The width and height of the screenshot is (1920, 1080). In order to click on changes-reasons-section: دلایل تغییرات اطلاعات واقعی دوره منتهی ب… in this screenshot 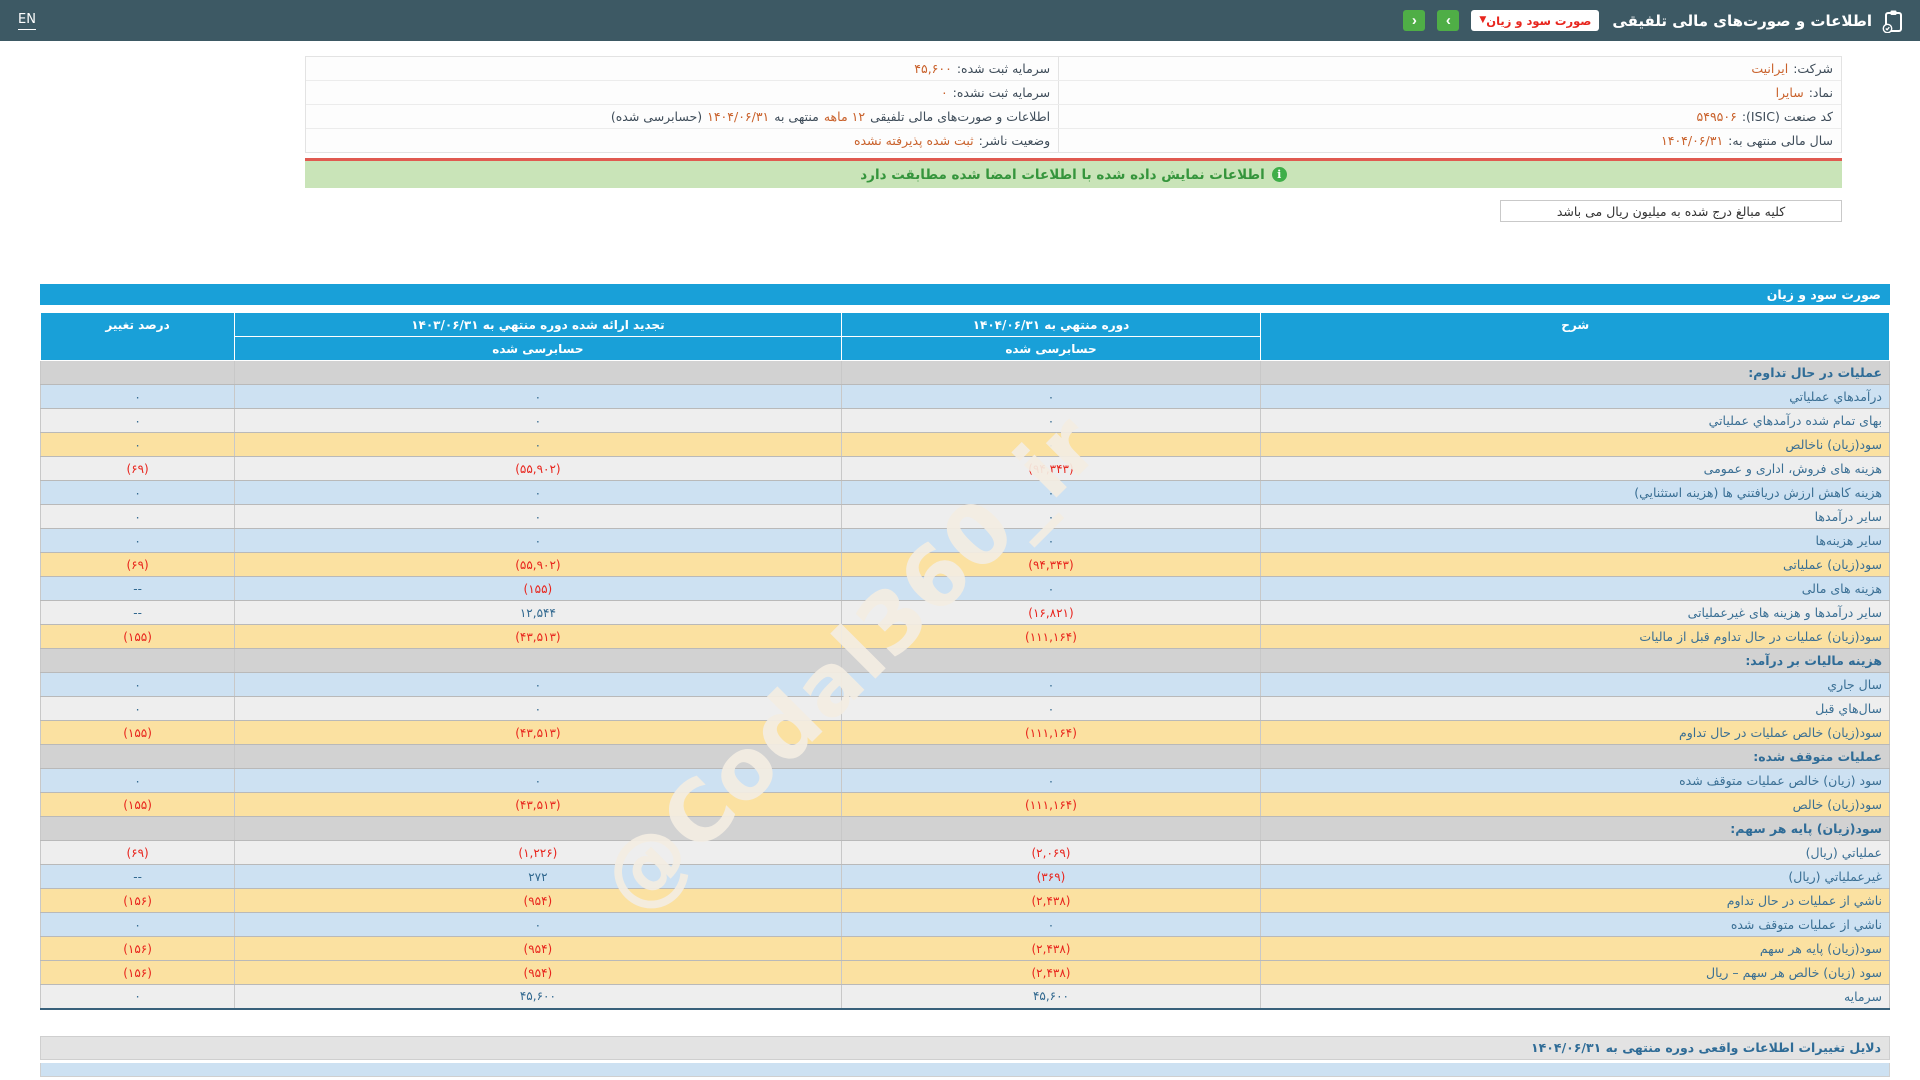, I will do `click(965, 1056)`.